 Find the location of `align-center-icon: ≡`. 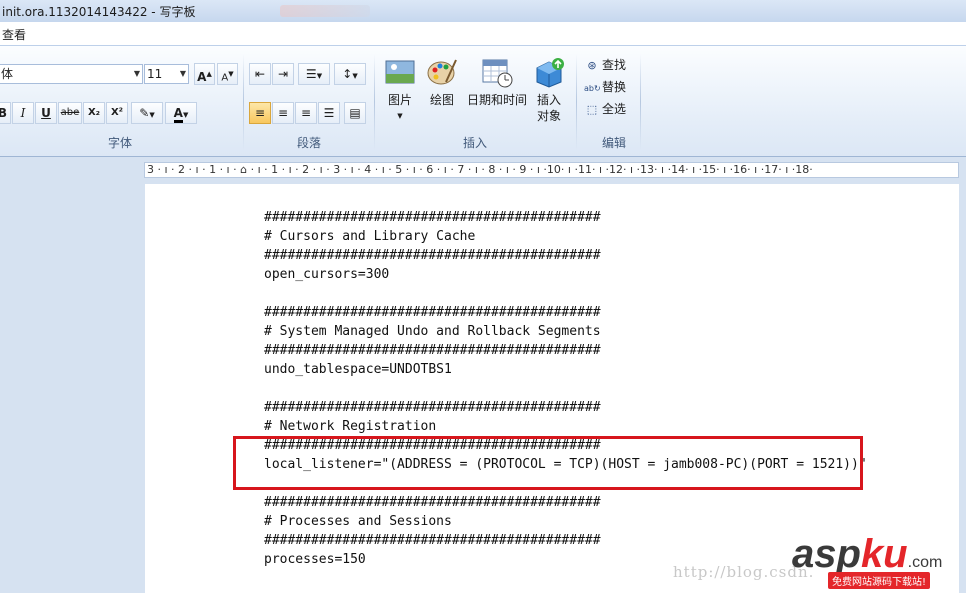

align-center-icon: ≡ is located at coordinates (283, 113).